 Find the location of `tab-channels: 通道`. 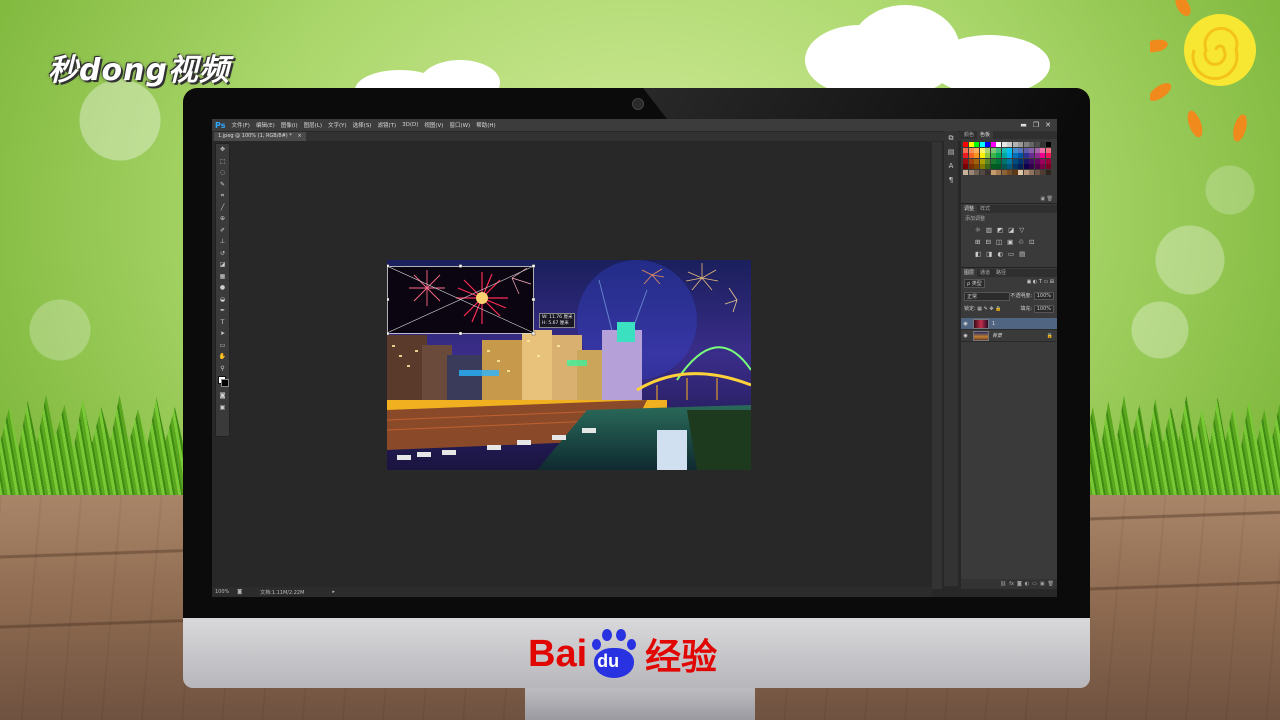

tab-channels: 通道 is located at coordinates (985, 273).